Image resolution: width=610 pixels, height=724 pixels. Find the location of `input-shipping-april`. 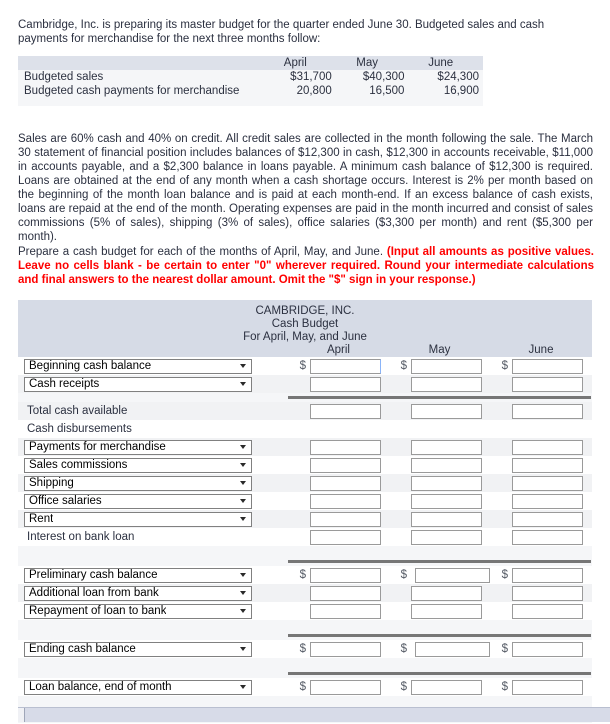

input-shipping-april is located at coordinates (345, 483).